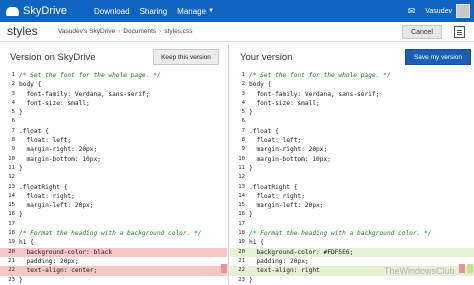 This screenshot has width=474, height=285. What do you see at coordinates (462, 268) in the screenshot?
I see `right-diff-marker` at bounding box center [462, 268].